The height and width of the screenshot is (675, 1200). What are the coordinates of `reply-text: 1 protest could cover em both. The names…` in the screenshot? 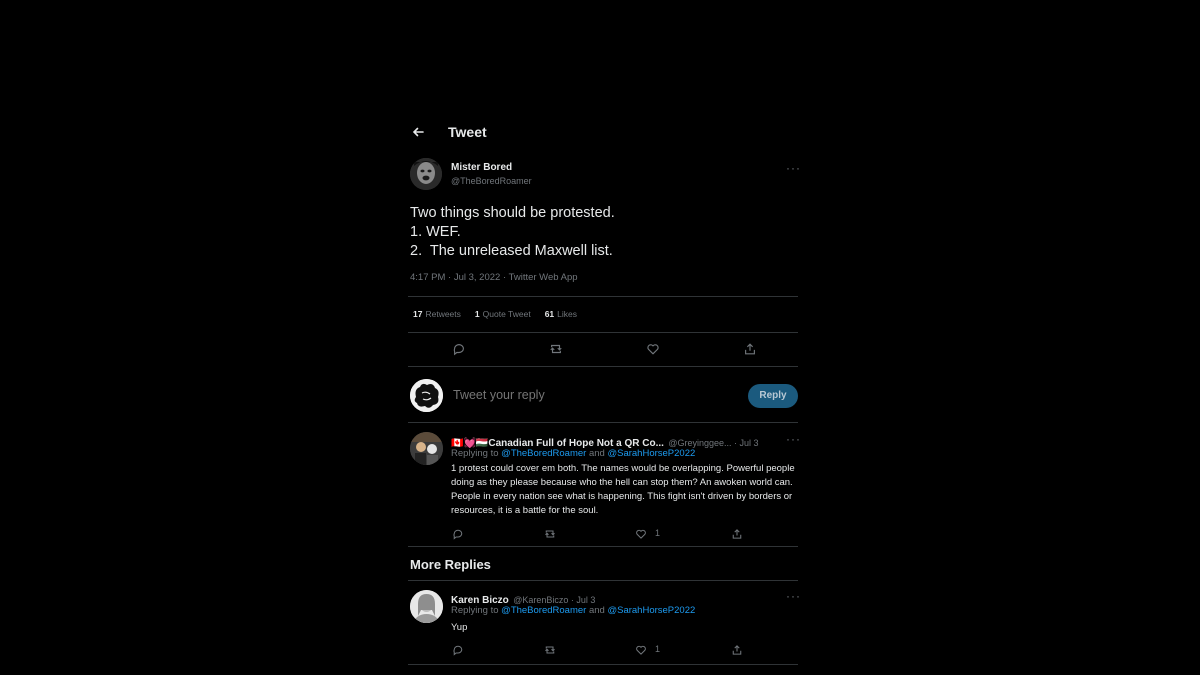 It's located at (623, 489).